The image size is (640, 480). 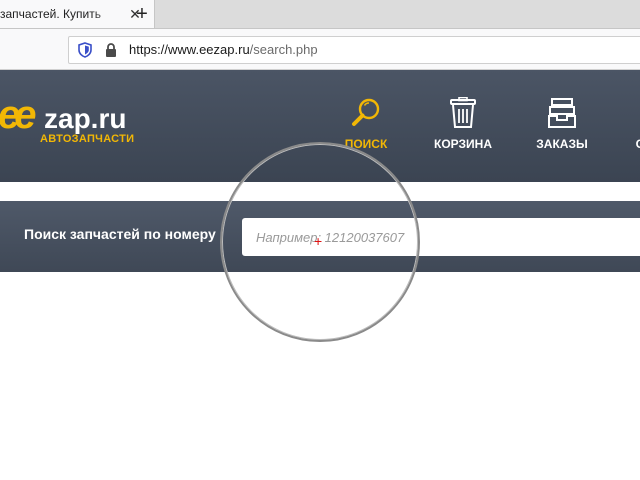 I want to click on tab-title-fade, so click(x=109, y=14).